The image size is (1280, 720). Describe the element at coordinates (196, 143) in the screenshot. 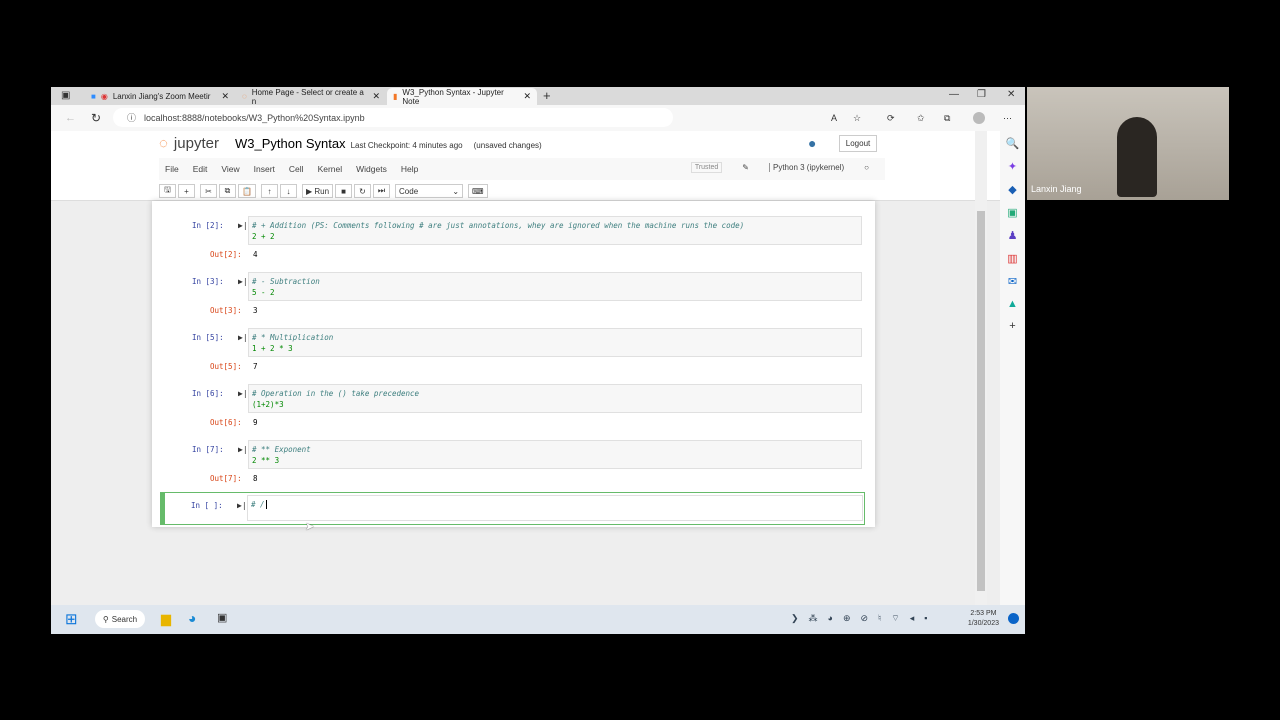

I see `logo-text: jupyter` at that location.